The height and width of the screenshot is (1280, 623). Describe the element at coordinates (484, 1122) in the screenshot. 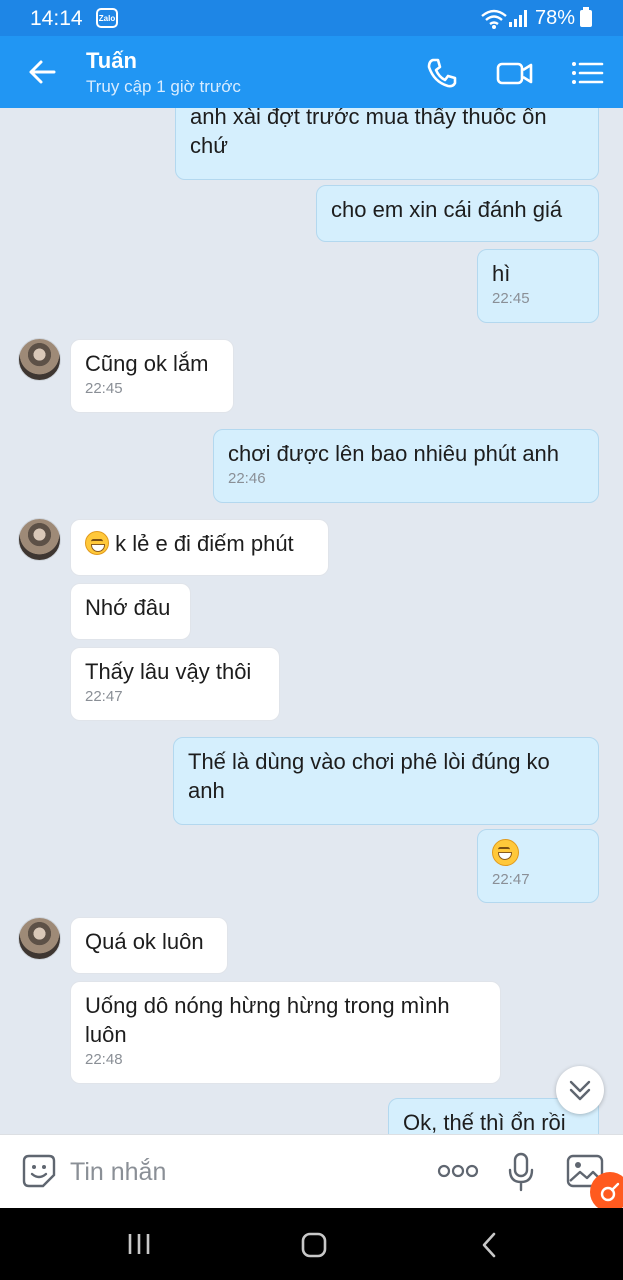

I see `message-text: Ok, thế thì ổn rồi` at that location.